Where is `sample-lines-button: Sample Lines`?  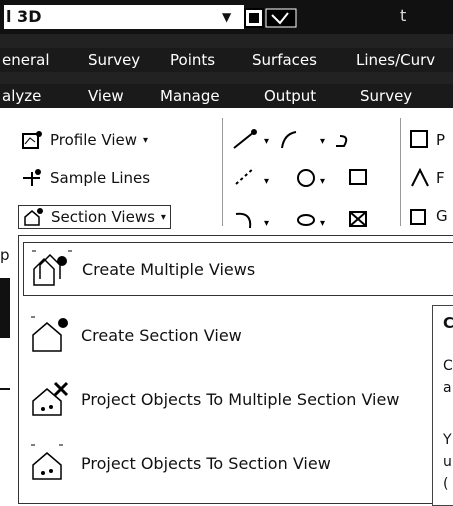
sample-lines-button: Sample Lines is located at coordinates (86, 178).